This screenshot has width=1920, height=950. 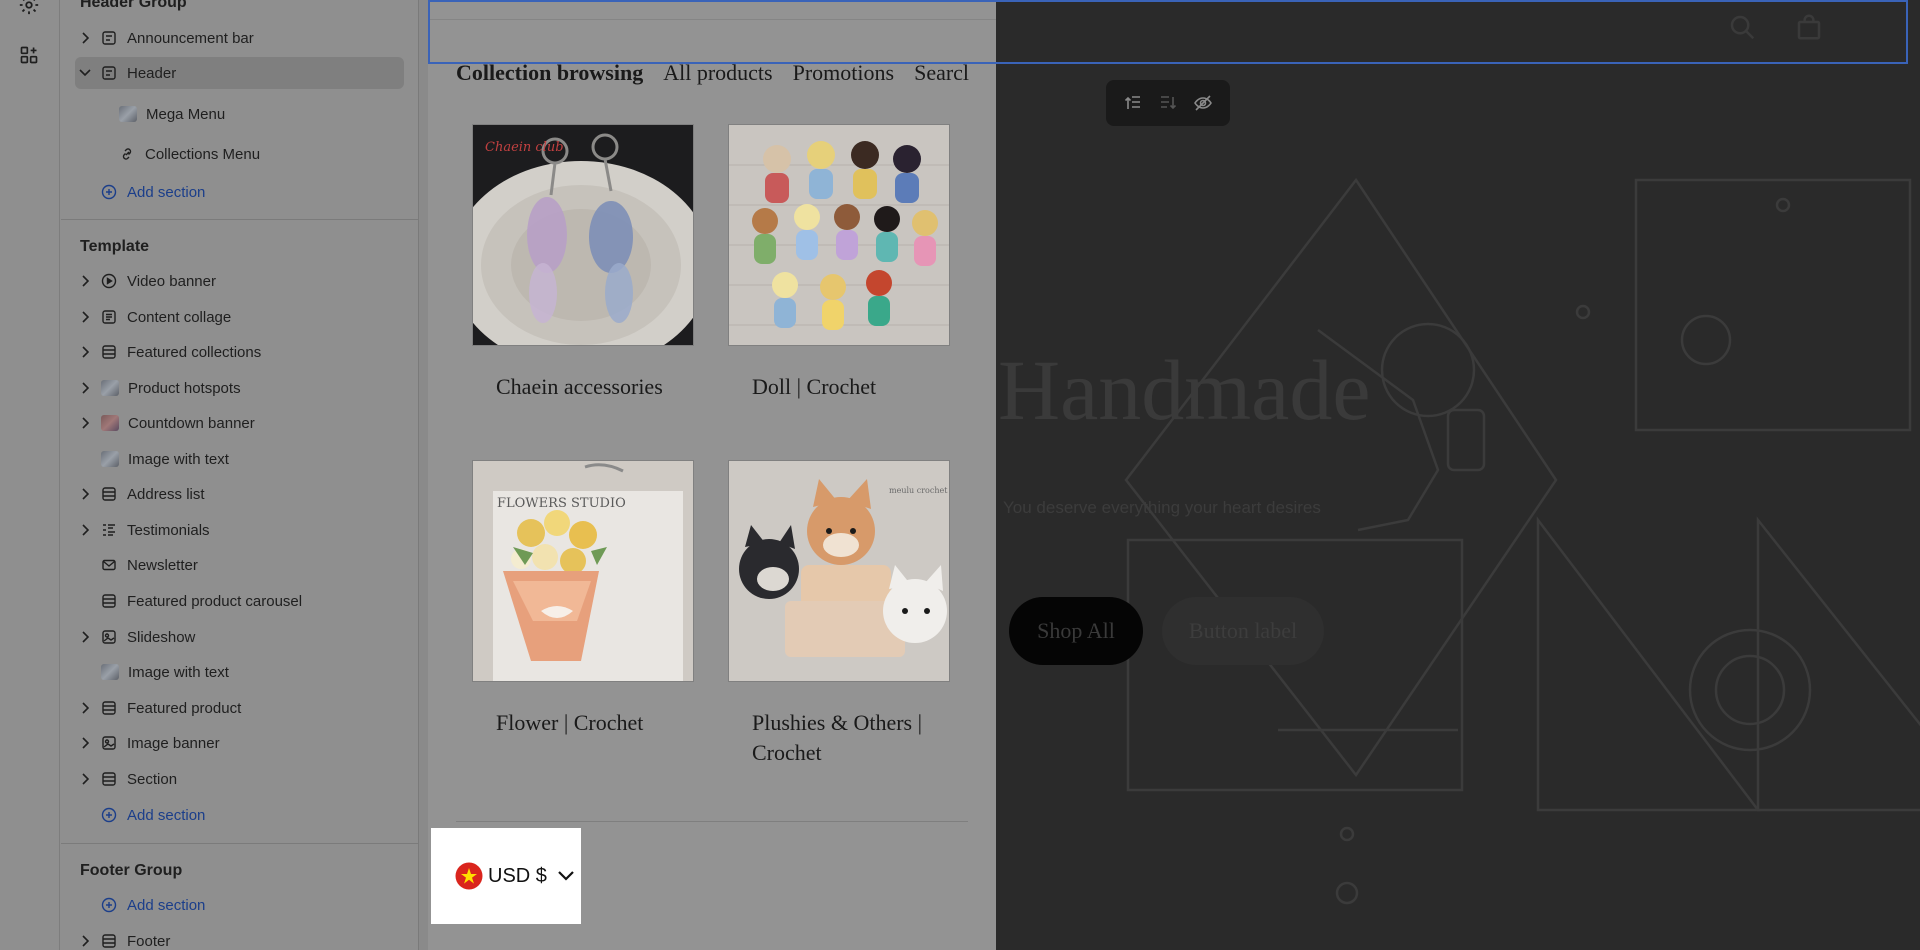 I want to click on sidebar-item-countdown-banner: Countdown banner, so click(x=239, y=423).